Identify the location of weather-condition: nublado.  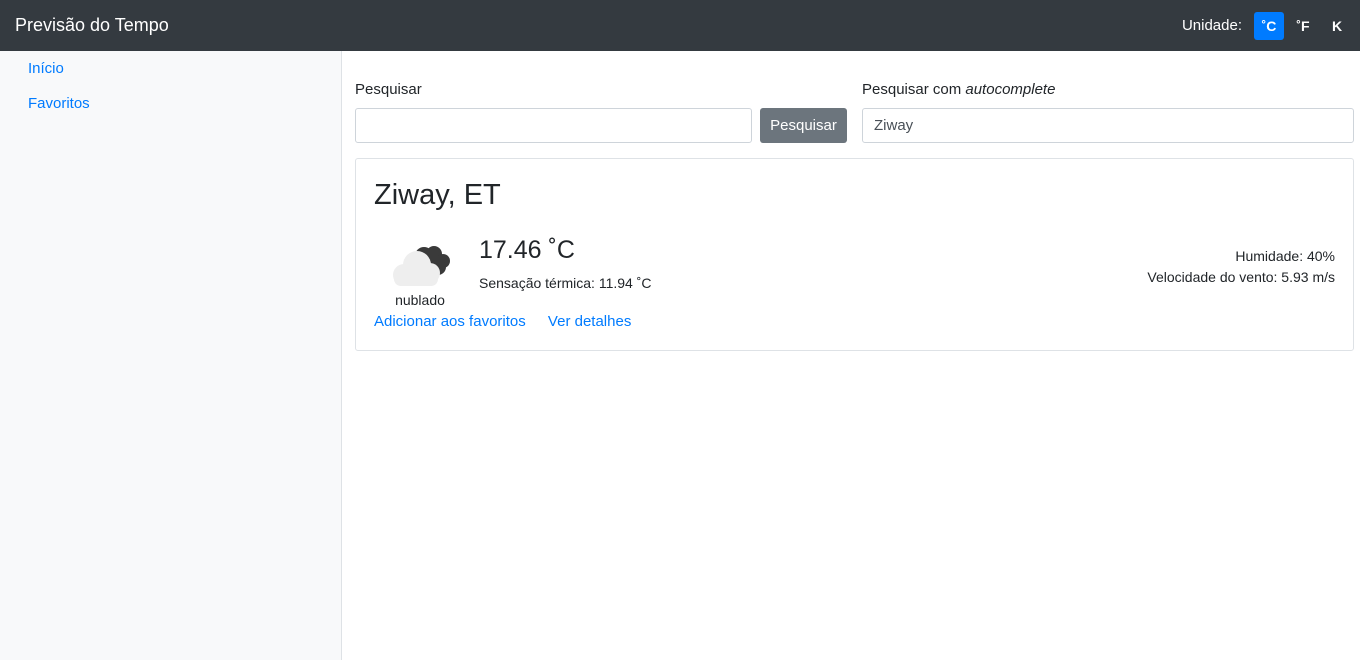
(420, 300).